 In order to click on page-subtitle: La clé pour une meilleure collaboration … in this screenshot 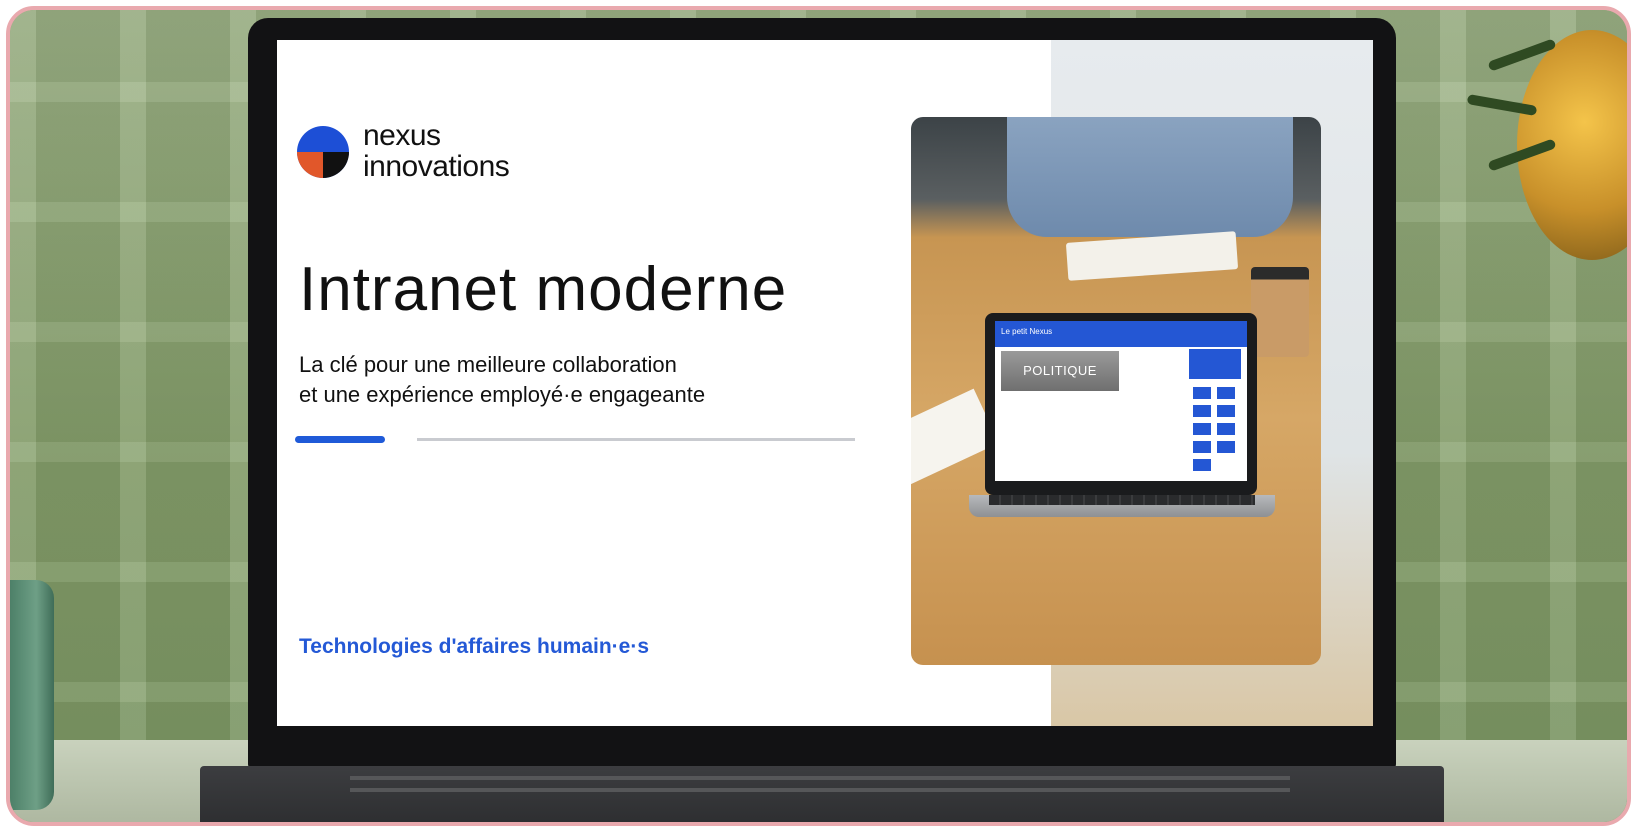, I will do `click(502, 380)`.